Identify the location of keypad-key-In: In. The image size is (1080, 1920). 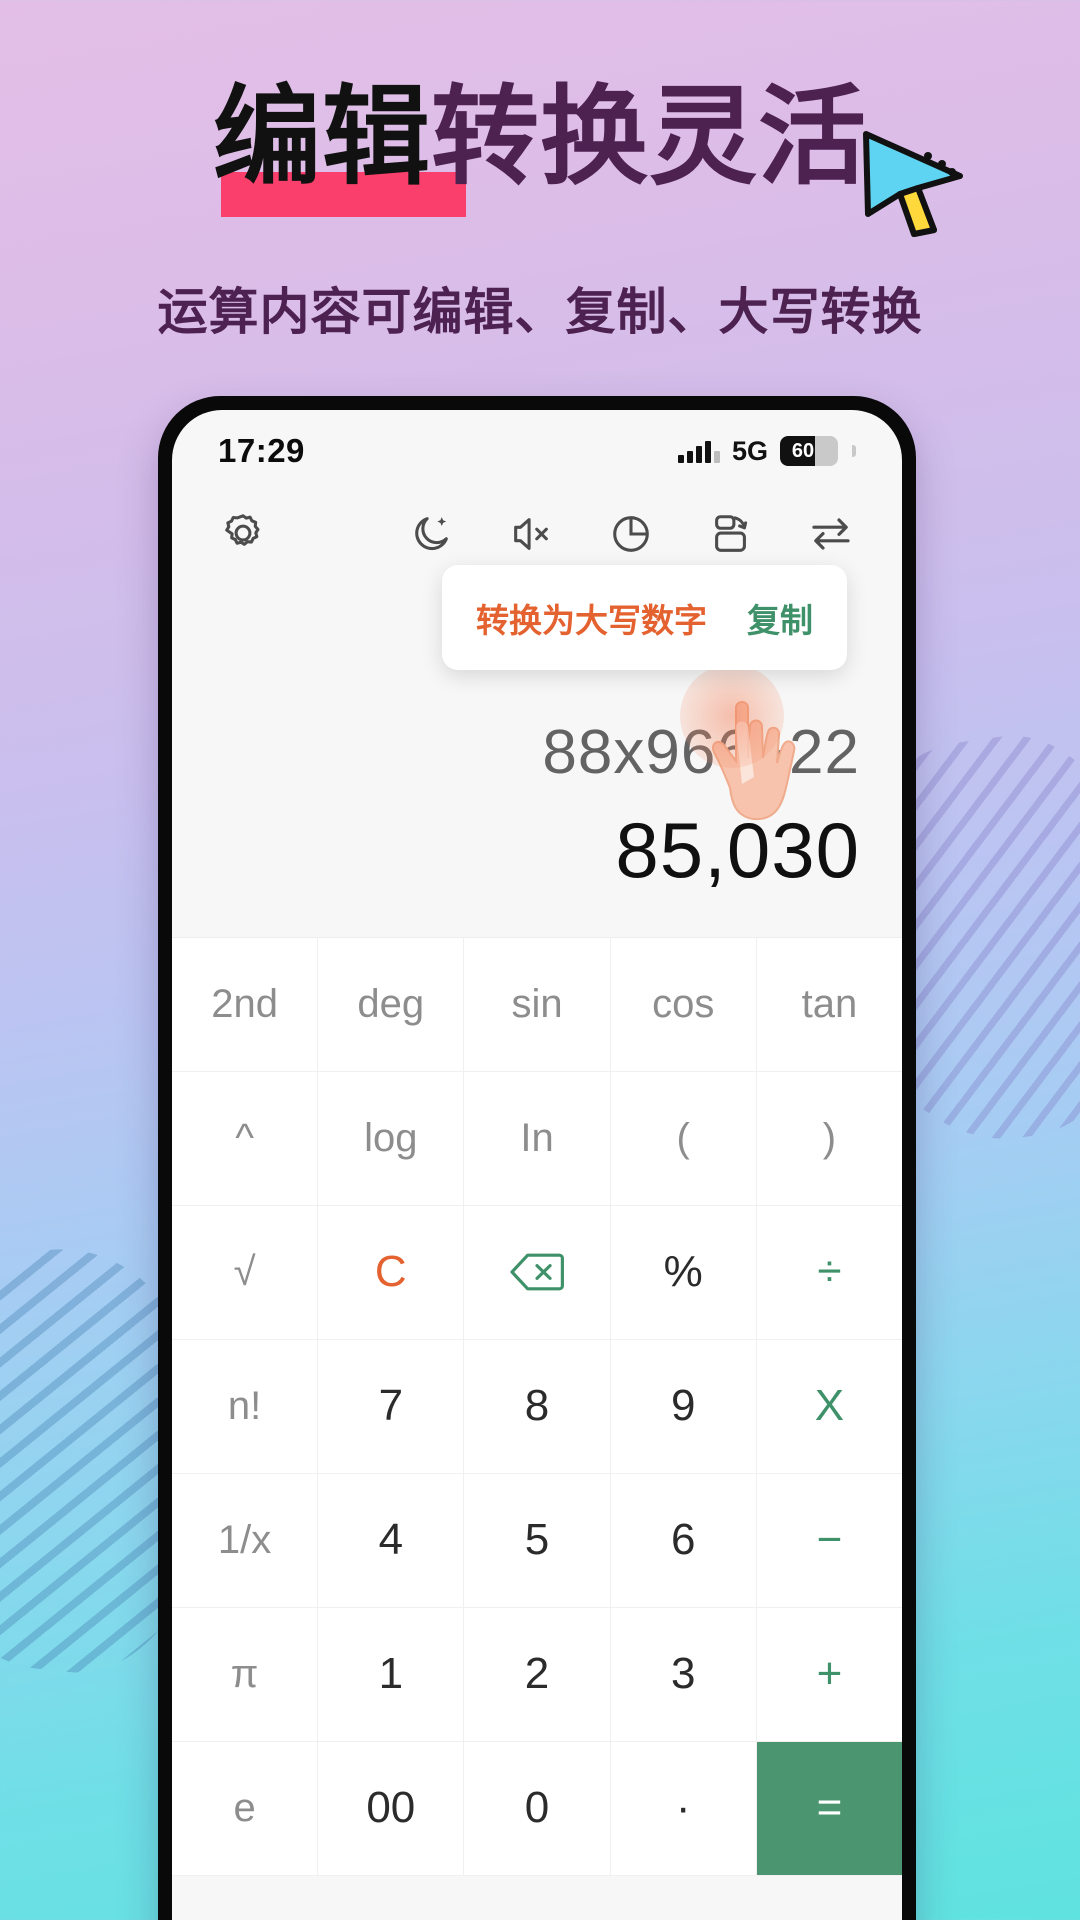
(537, 1138).